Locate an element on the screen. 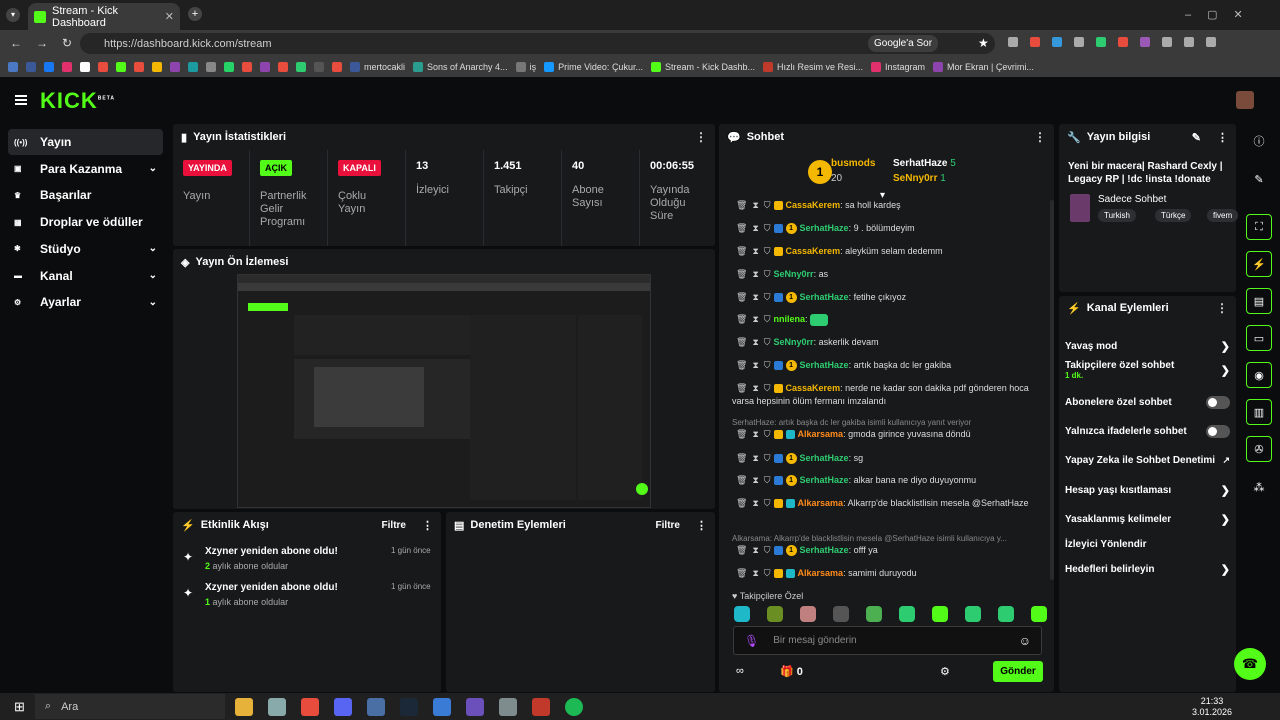  kick-logo: KICKBETA is located at coordinates (77, 101).